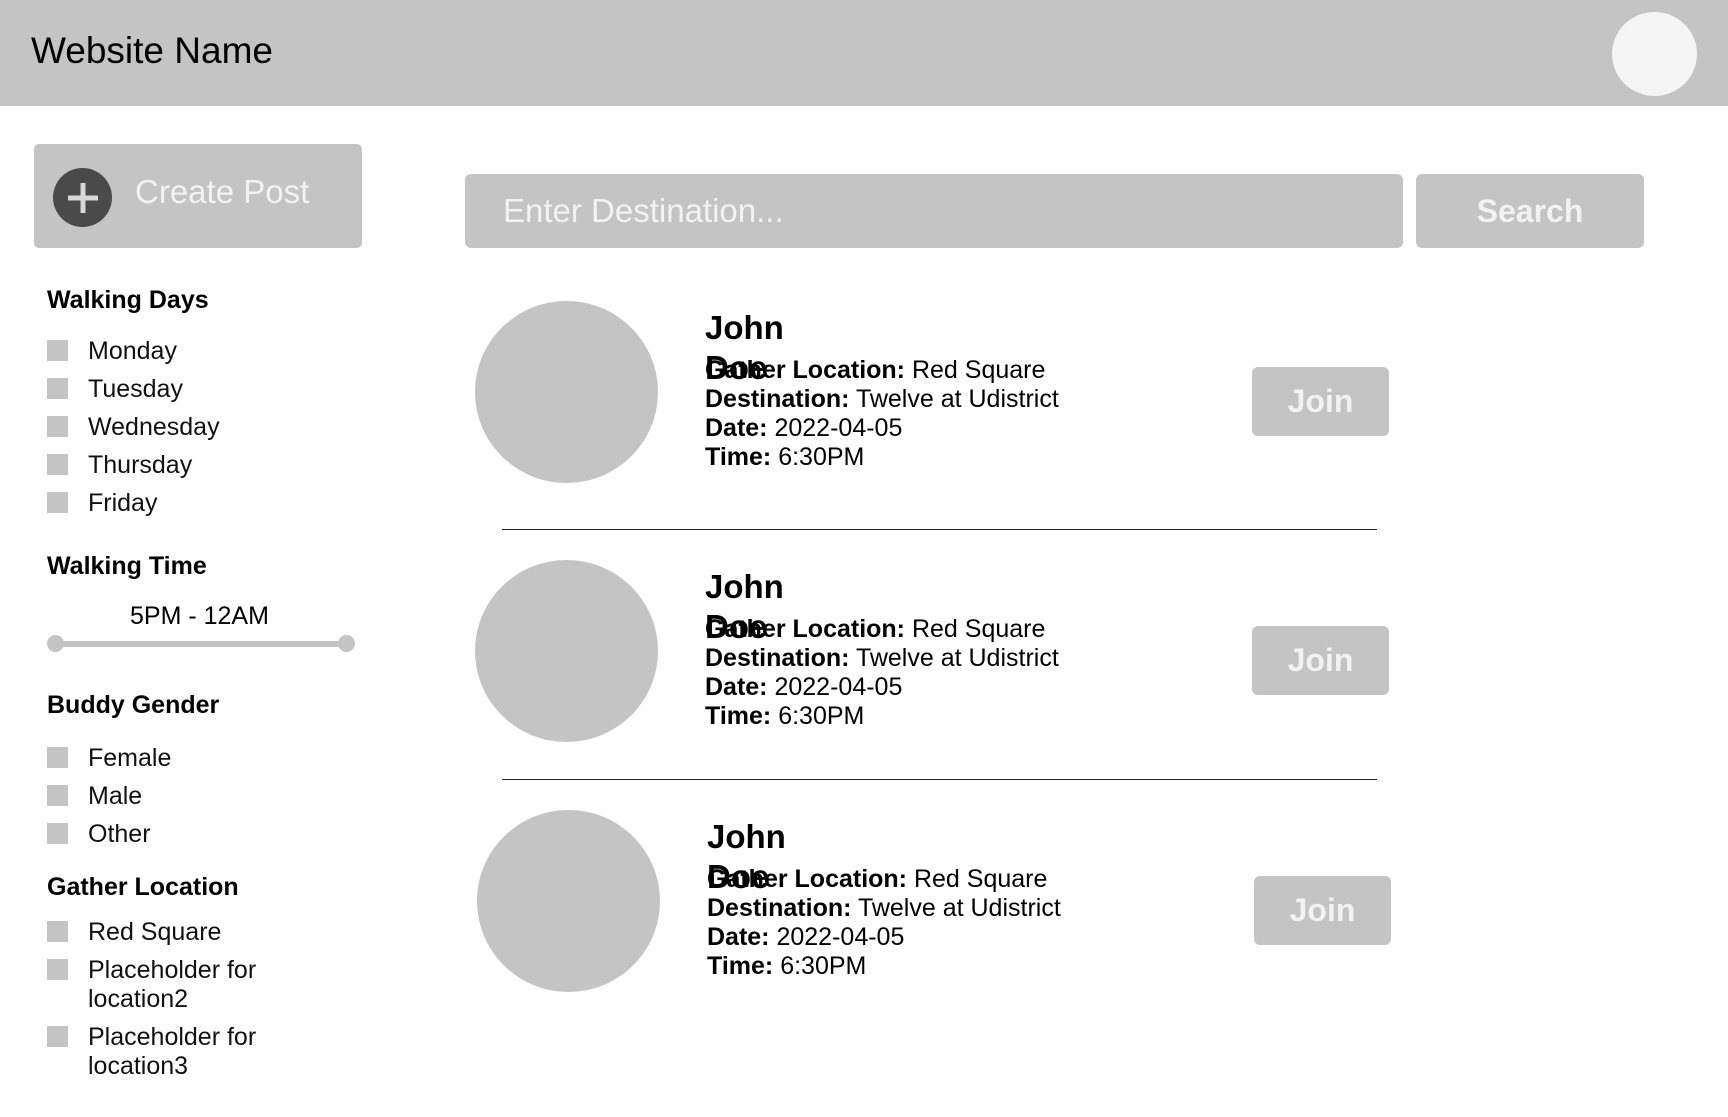 This screenshot has height=1117, width=1728. I want to click on walking-day-monday: Monday, so click(112, 351).